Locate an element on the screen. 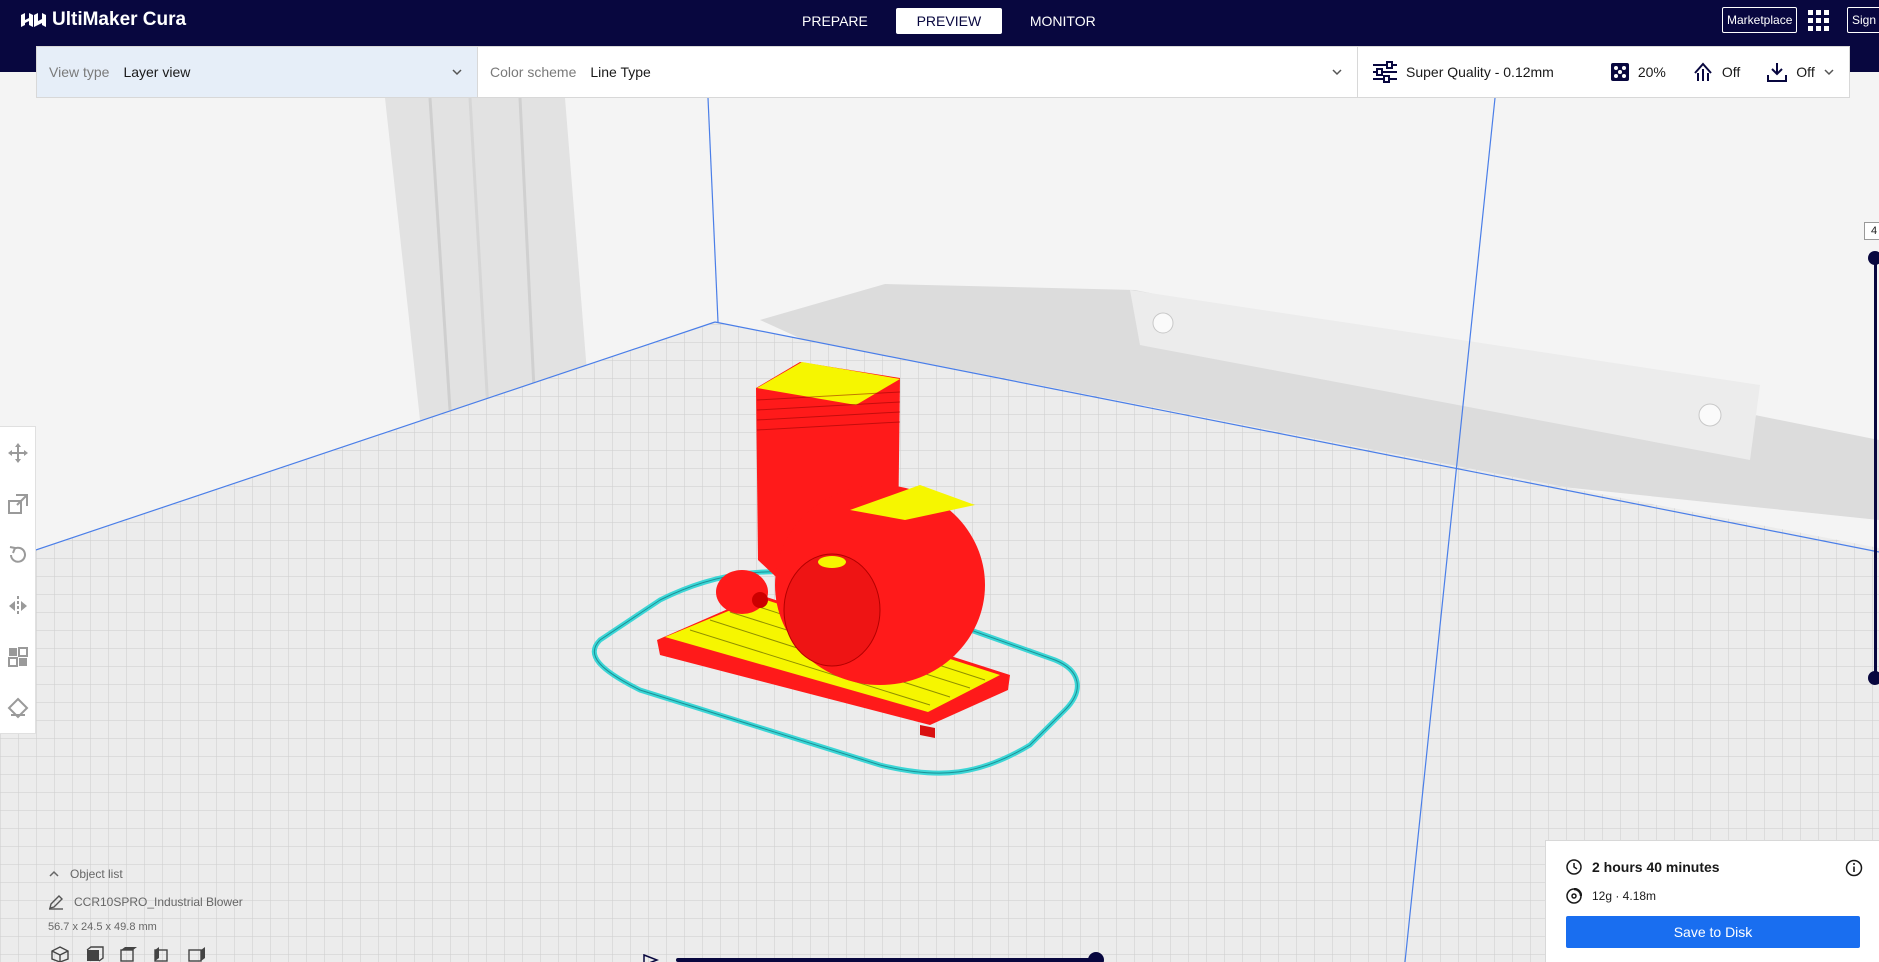 This screenshot has width=1879, height=962. layer-slider-track is located at coordinates (1875, 468).